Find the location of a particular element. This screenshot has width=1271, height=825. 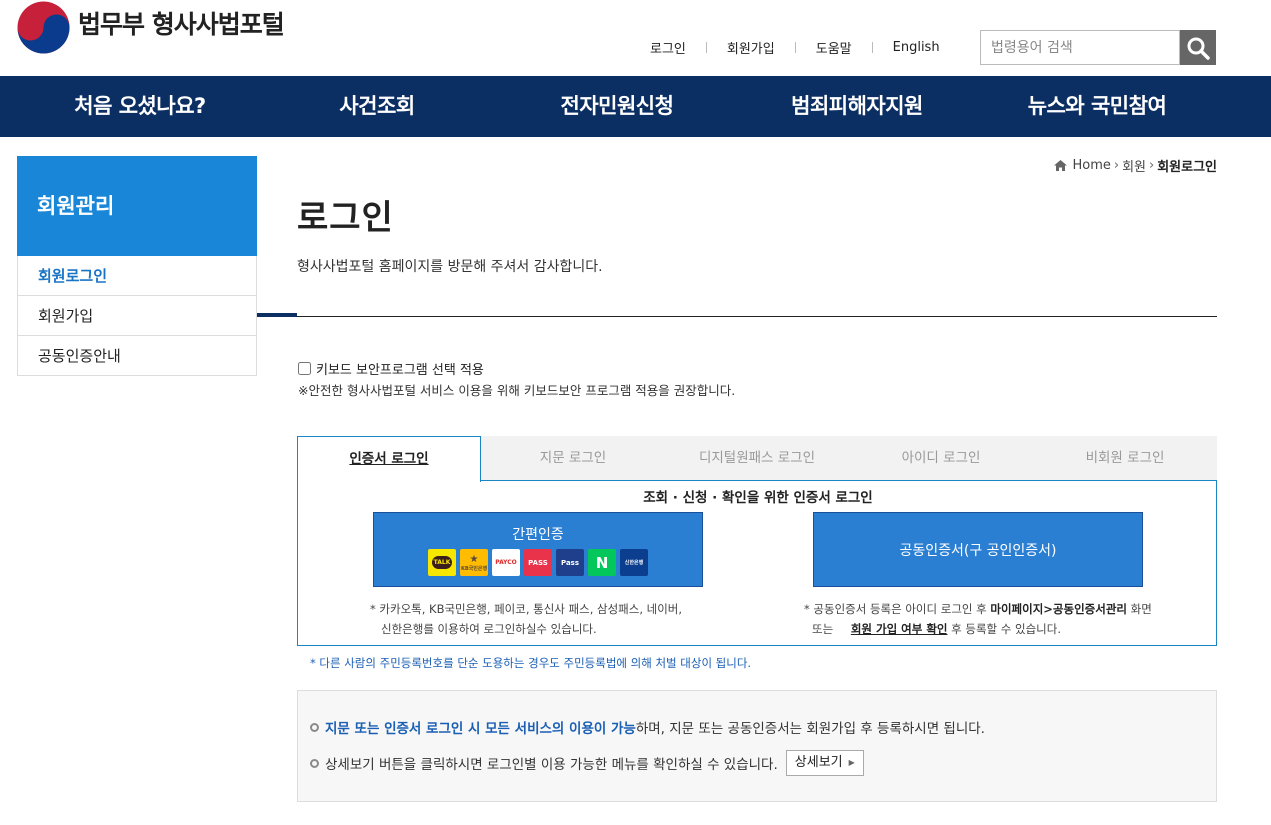

provider-name: KB국민은행 is located at coordinates (474, 568).